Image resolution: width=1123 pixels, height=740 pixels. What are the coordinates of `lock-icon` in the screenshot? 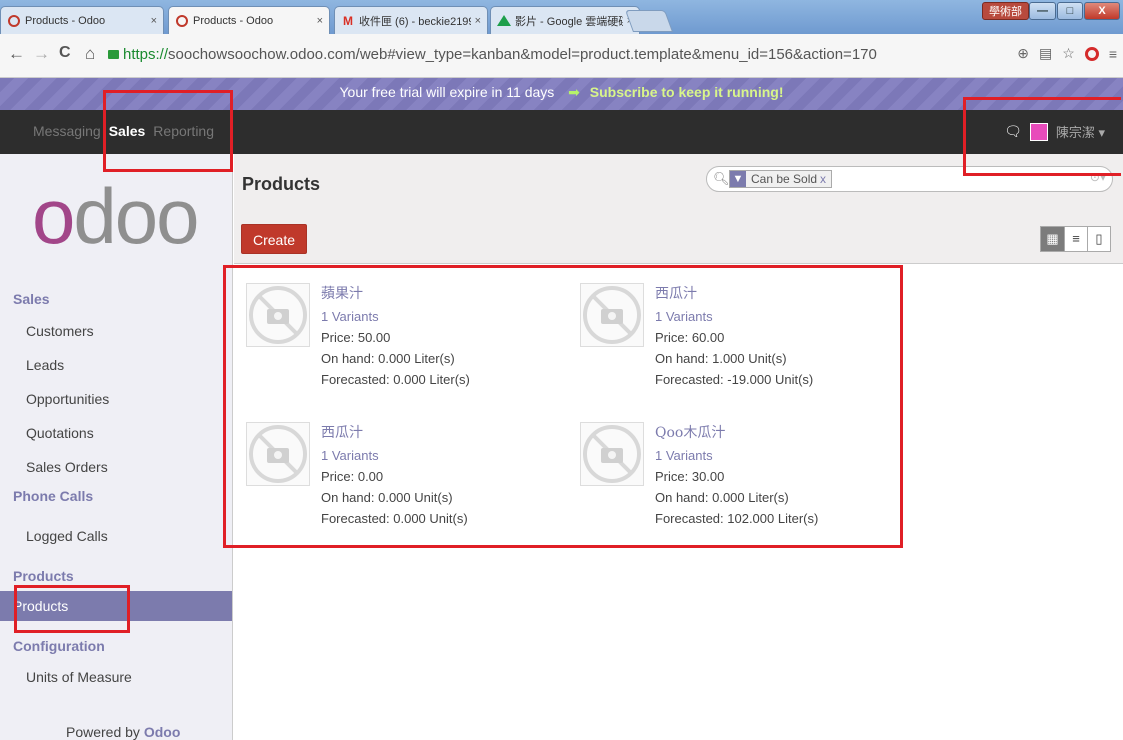 It's located at (113, 54).